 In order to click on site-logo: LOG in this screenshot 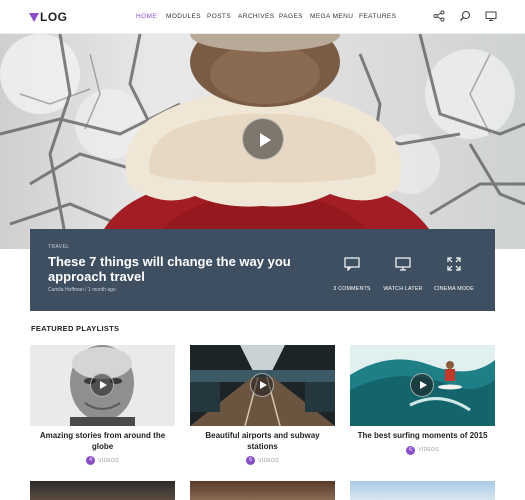, I will do `click(48, 17)`.